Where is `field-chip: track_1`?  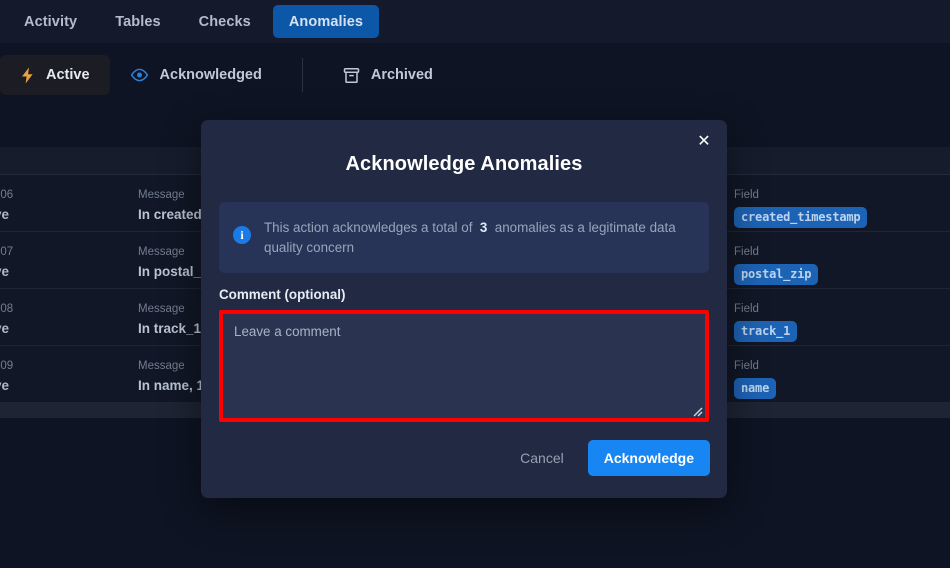 field-chip: track_1 is located at coordinates (766, 331).